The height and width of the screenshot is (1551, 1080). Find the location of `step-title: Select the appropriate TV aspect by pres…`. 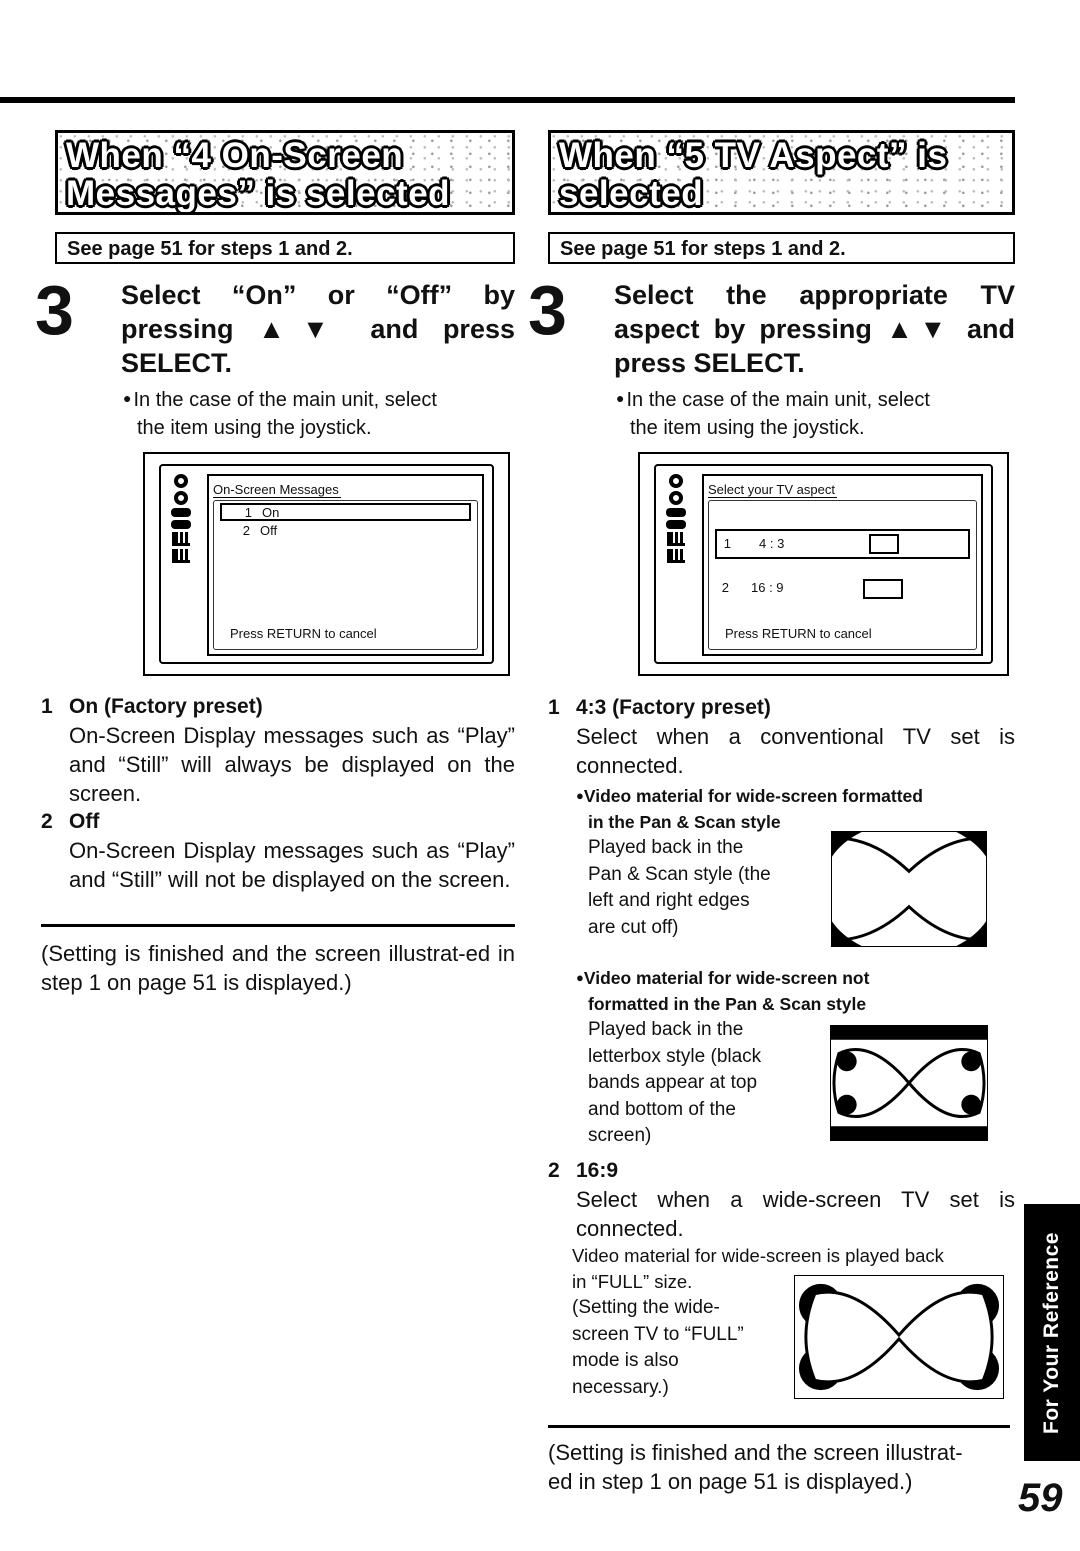

step-title: Select the appropriate TV aspect by pres… is located at coordinates (814, 329).